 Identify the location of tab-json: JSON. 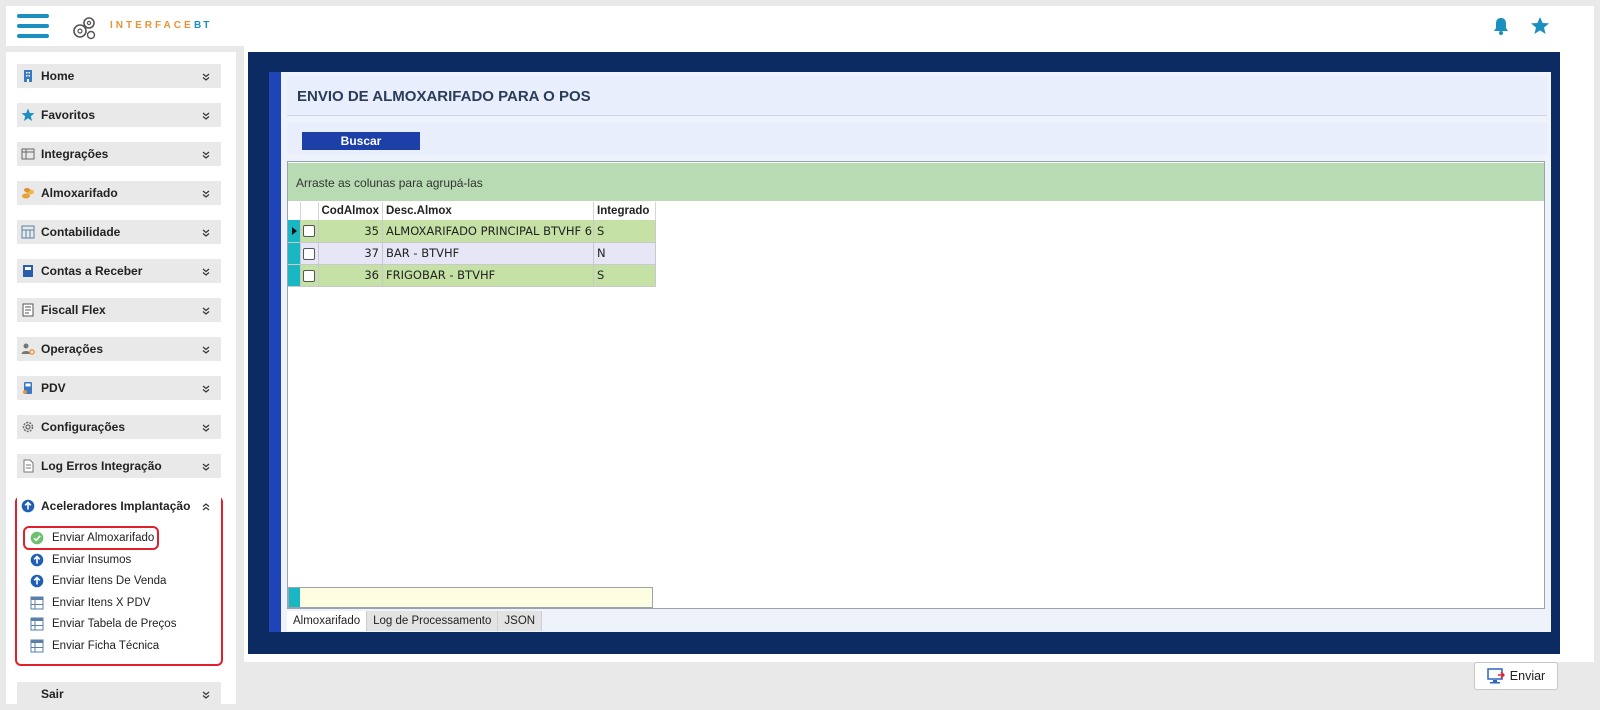
(520, 621).